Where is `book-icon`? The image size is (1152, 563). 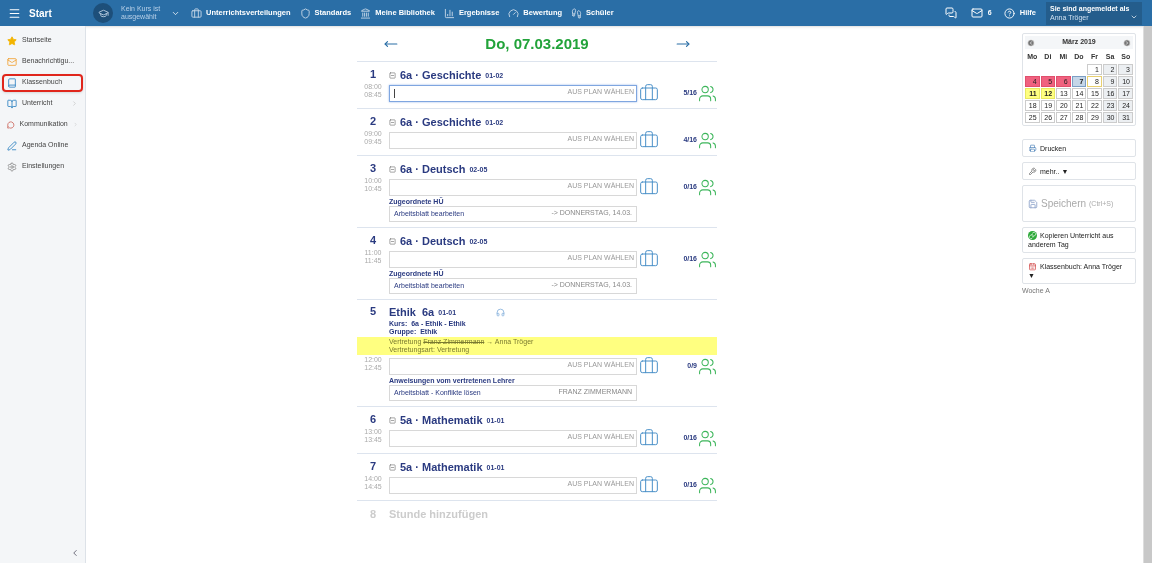
book-icon is located at coordinates (12, 82).